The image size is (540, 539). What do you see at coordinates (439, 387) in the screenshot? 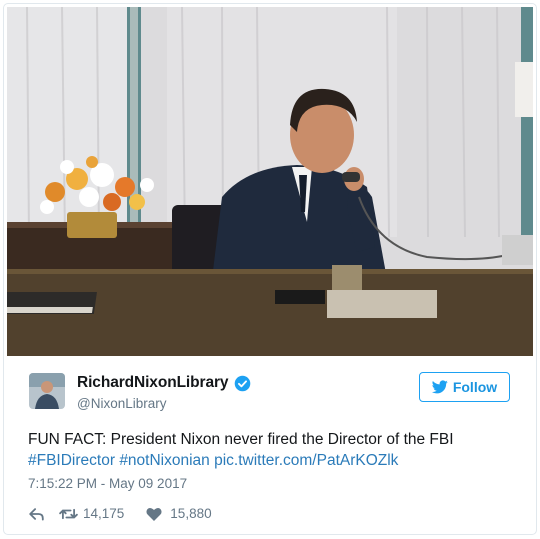
I see `twitter-bird-icon` at bounding box center [439, 387].